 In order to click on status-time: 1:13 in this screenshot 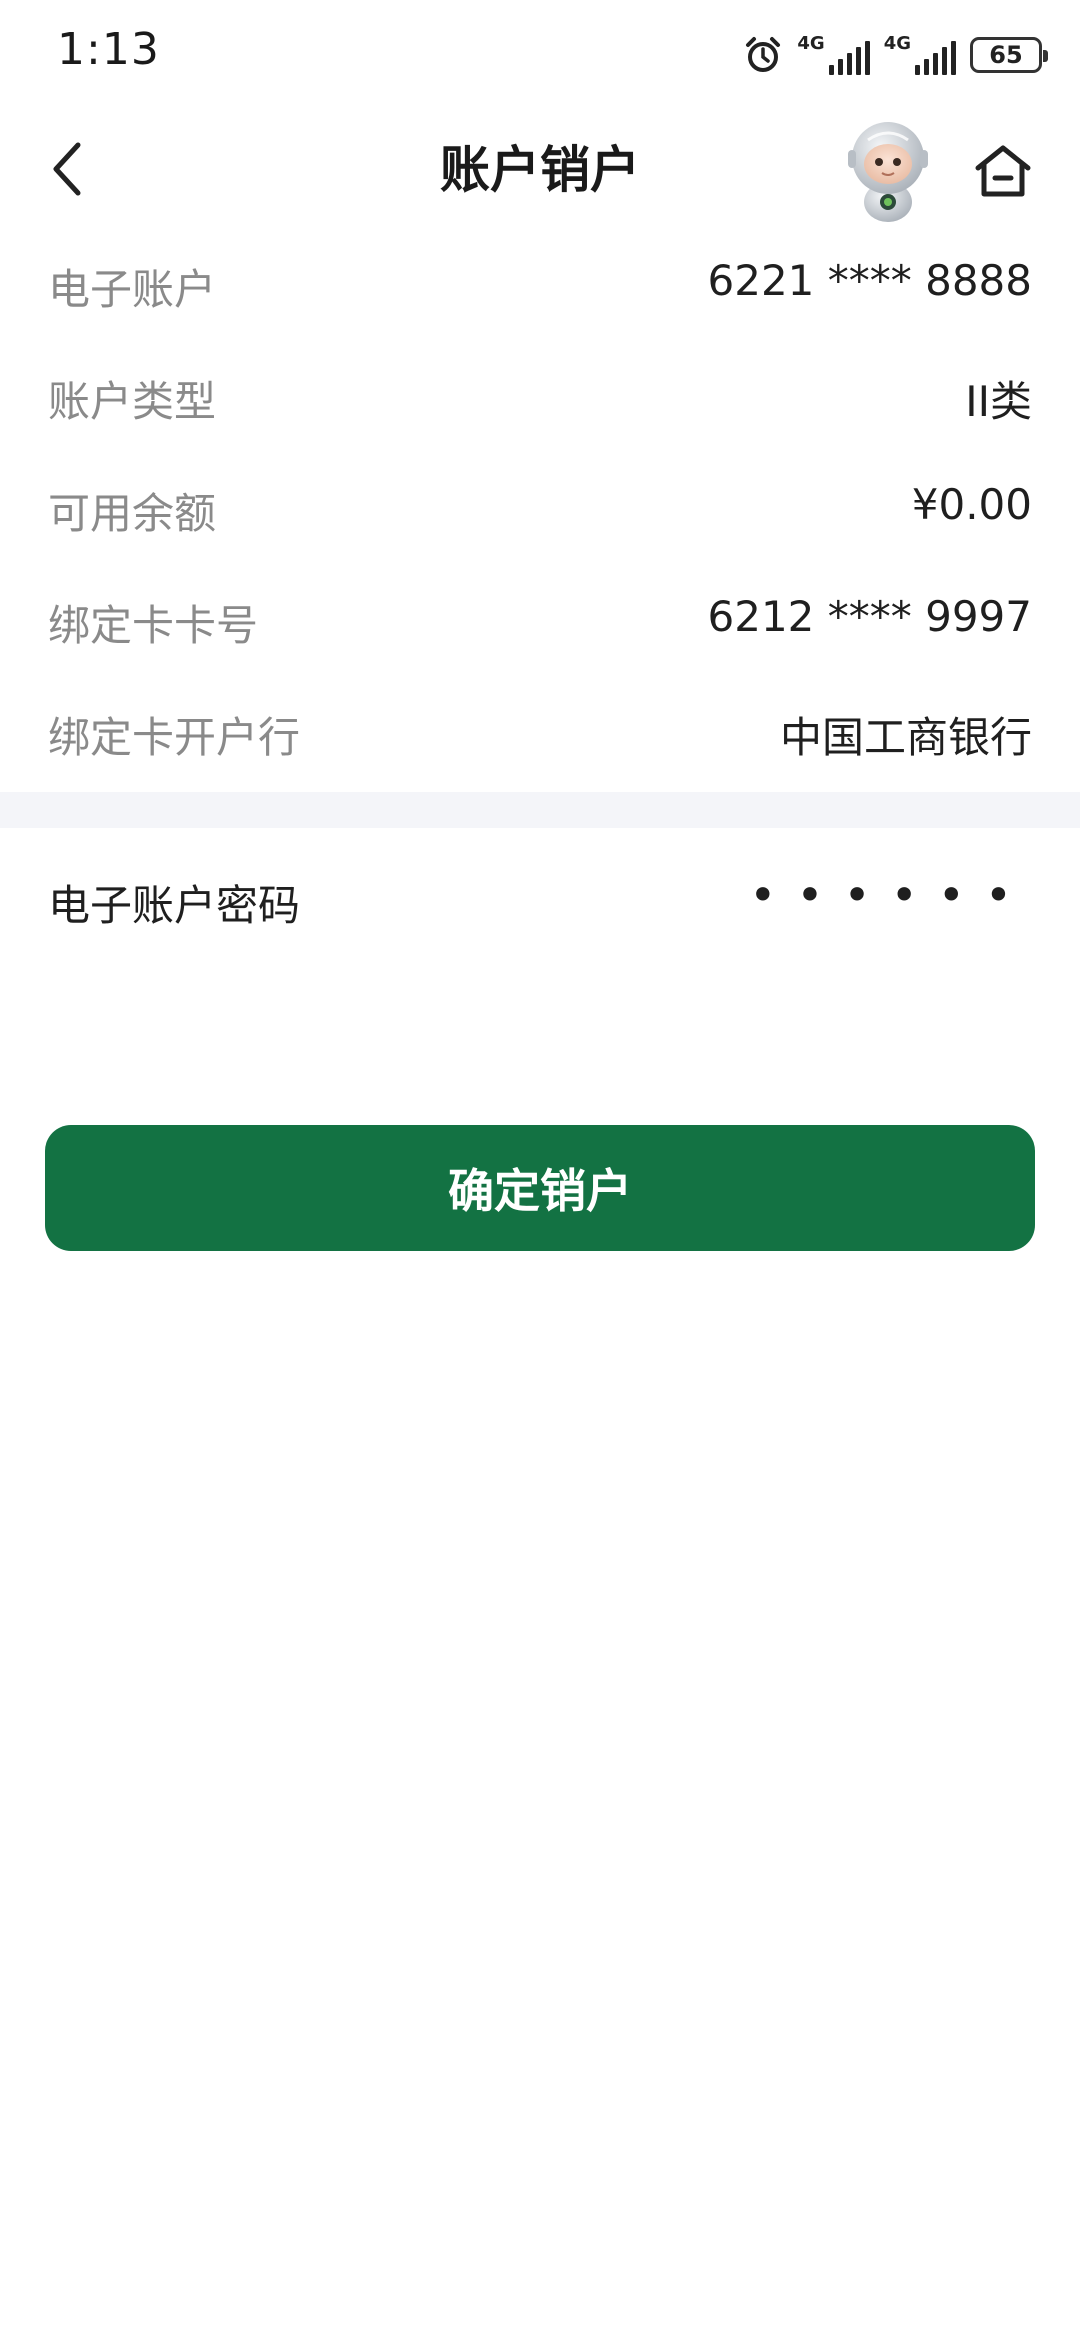, I will do `click(108, 49)`.